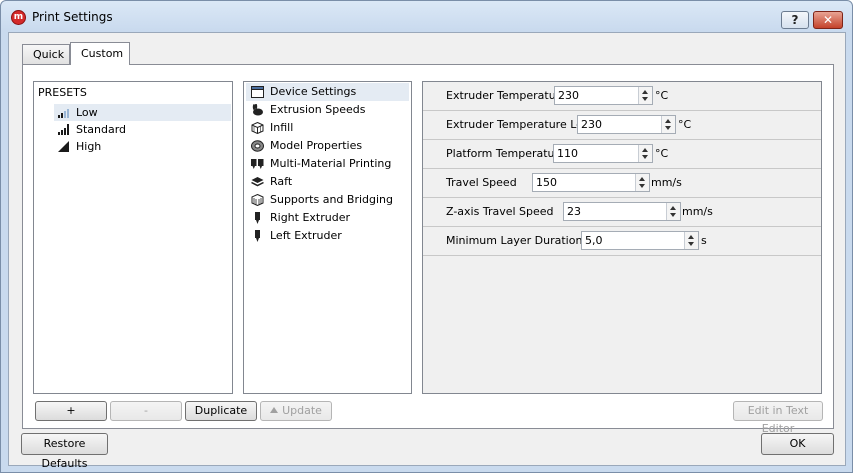  I want to click on minimum-layer-duration-spinbox: 5,0, so click(640, 240).